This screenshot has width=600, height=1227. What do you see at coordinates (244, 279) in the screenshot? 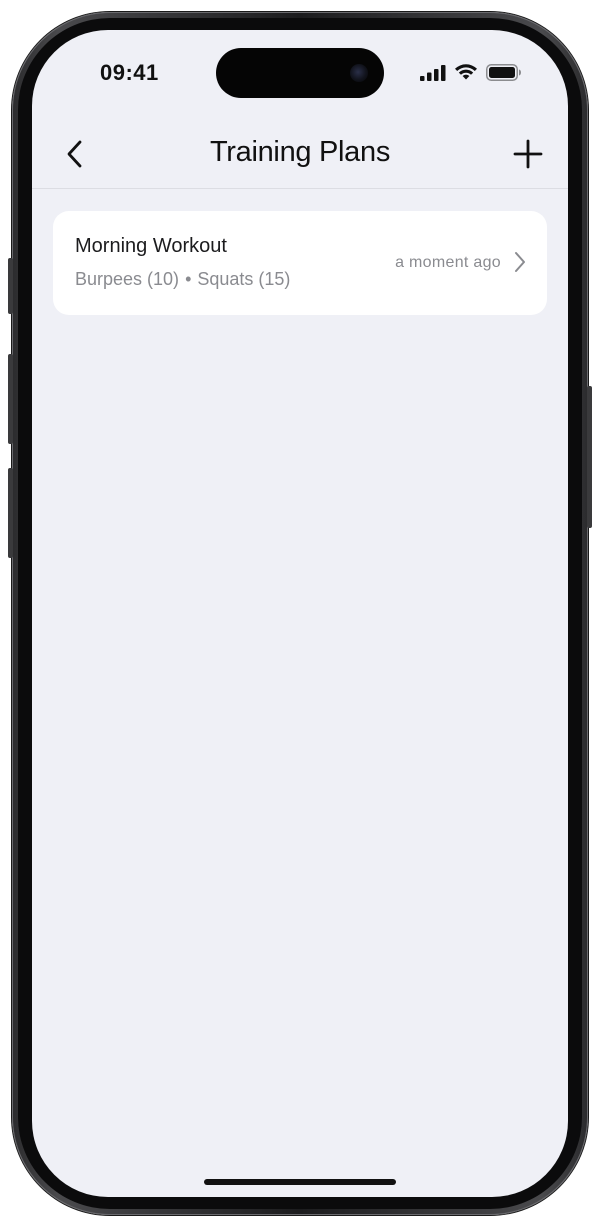
I see `exercise-label: Squats (15)` at bounding box center [244, 279].